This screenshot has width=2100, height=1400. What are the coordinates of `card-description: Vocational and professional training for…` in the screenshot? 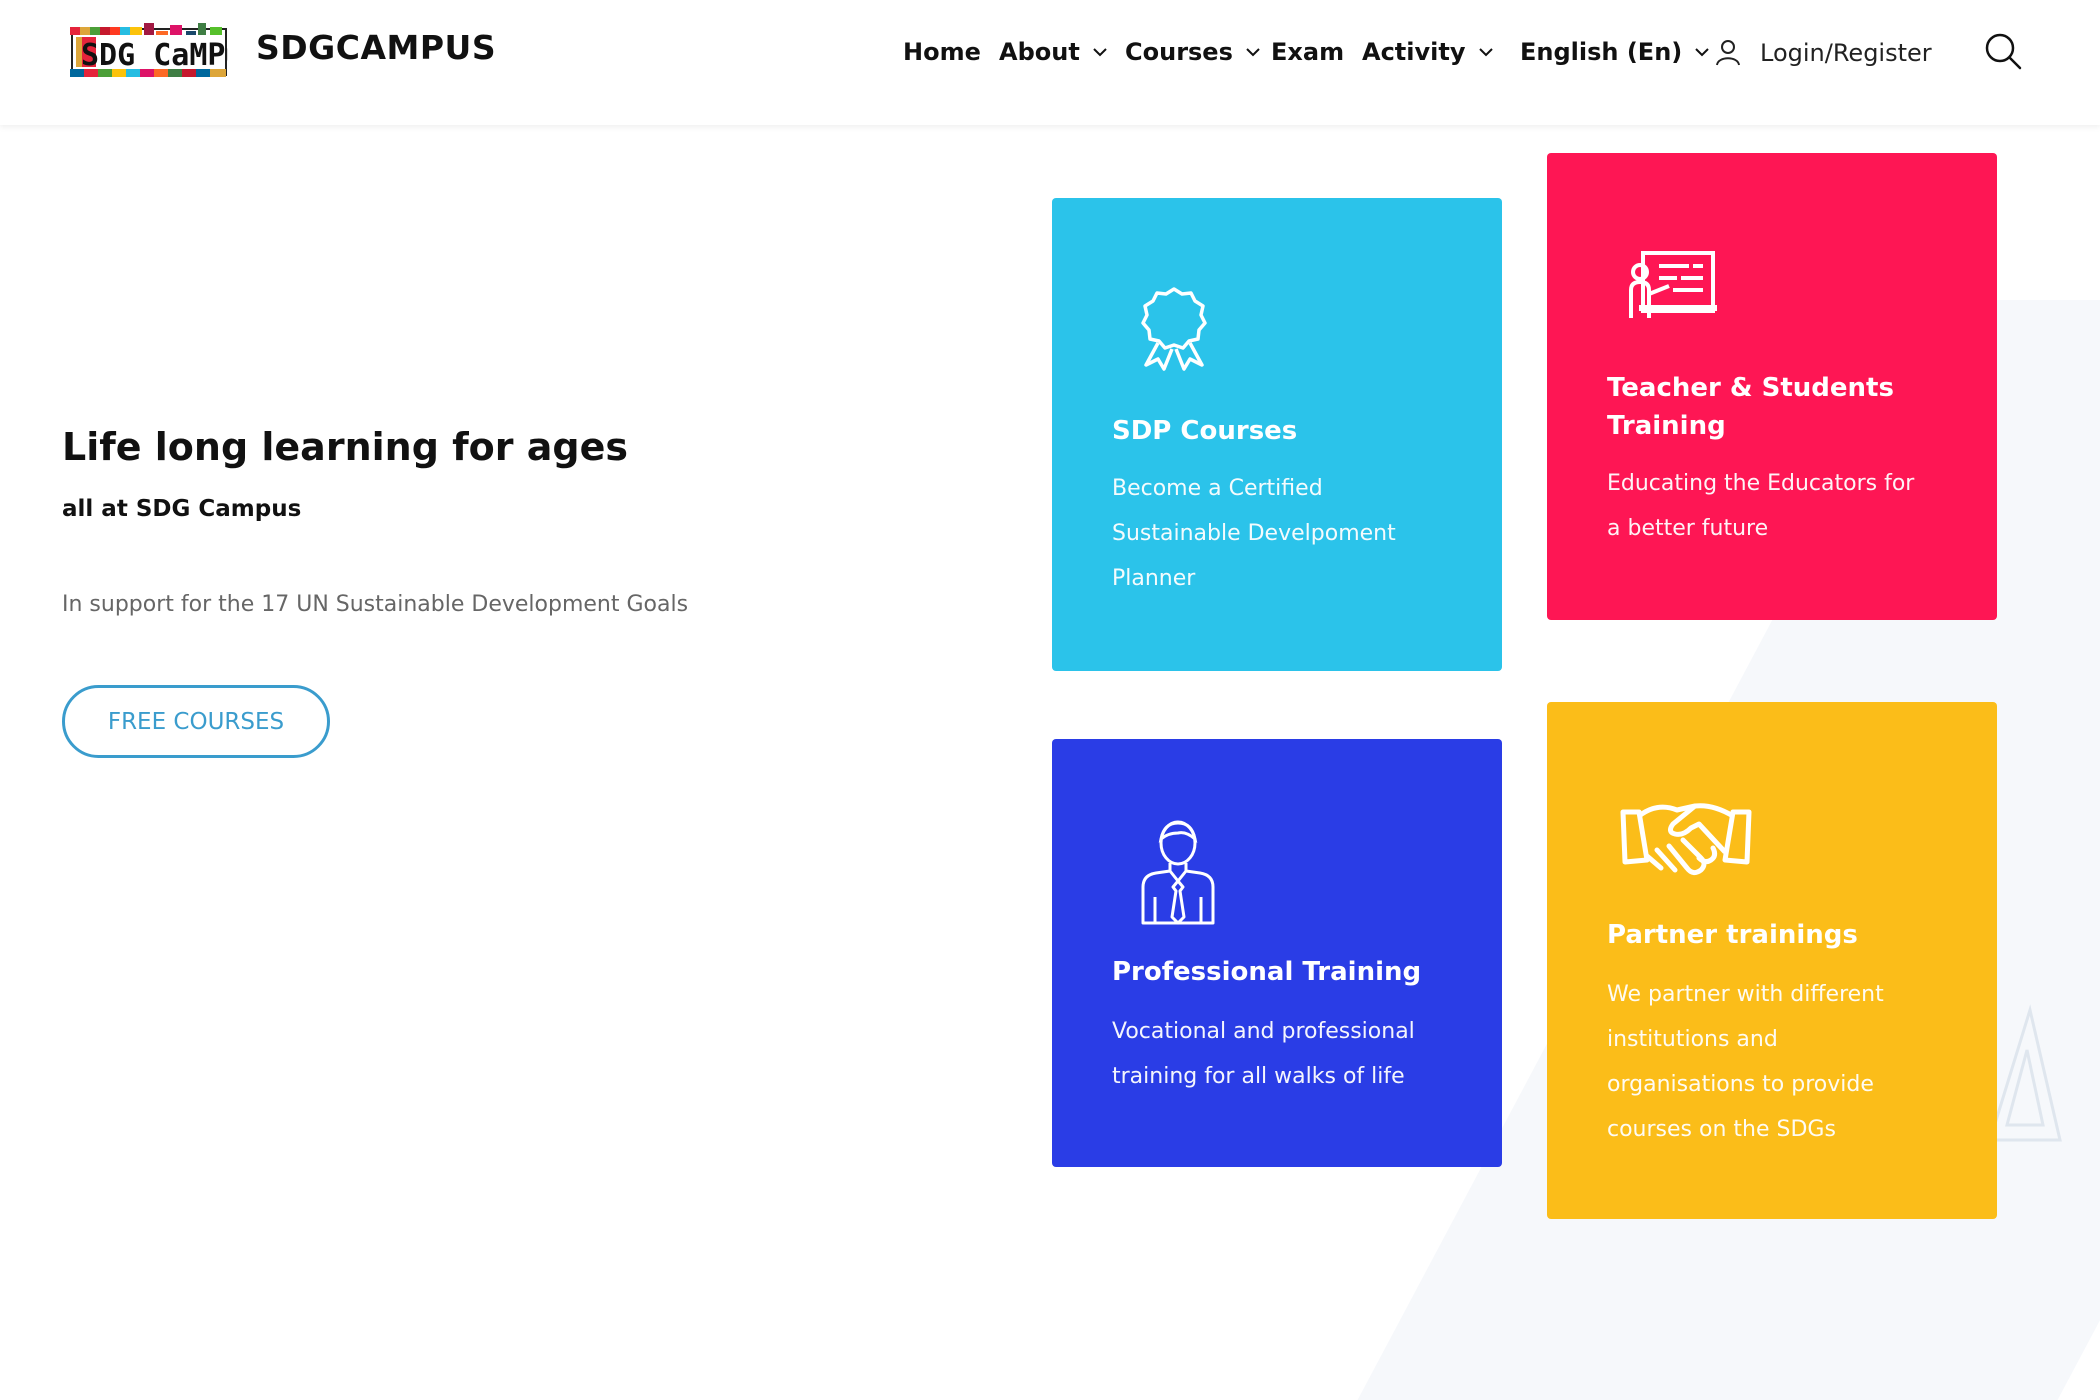 It's located at (1263, 1054).